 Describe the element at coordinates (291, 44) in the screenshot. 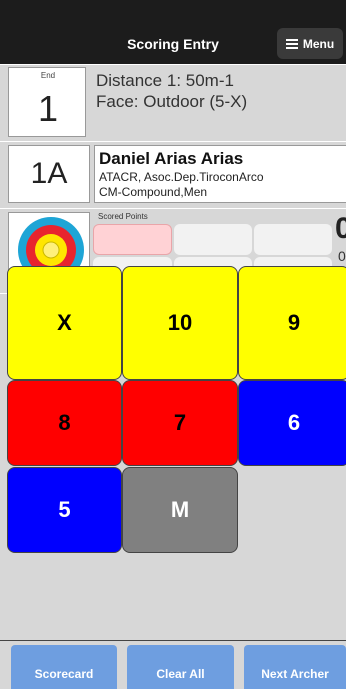

I see `hamburger-icon` at that location.